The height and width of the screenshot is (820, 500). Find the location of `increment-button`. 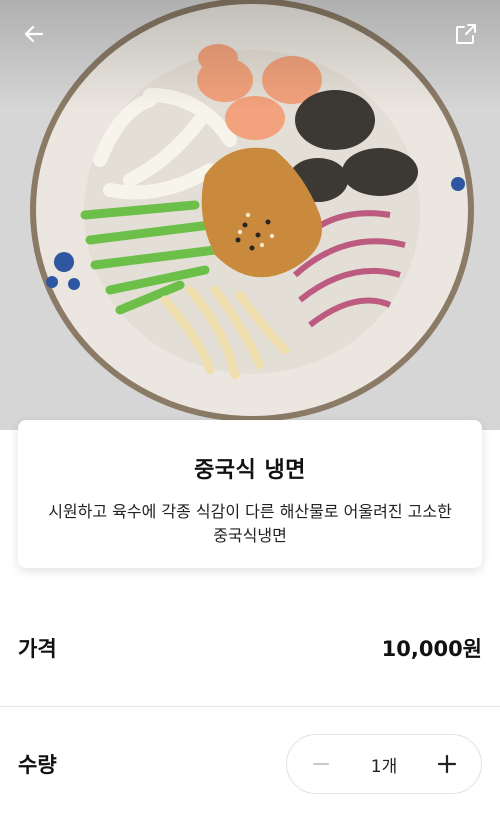

increment-button is located at coordinates (447, 764).